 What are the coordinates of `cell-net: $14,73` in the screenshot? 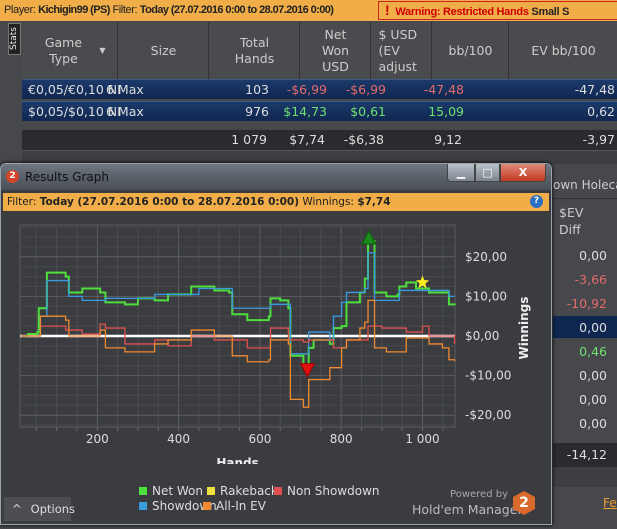 It's located at (305, 111).